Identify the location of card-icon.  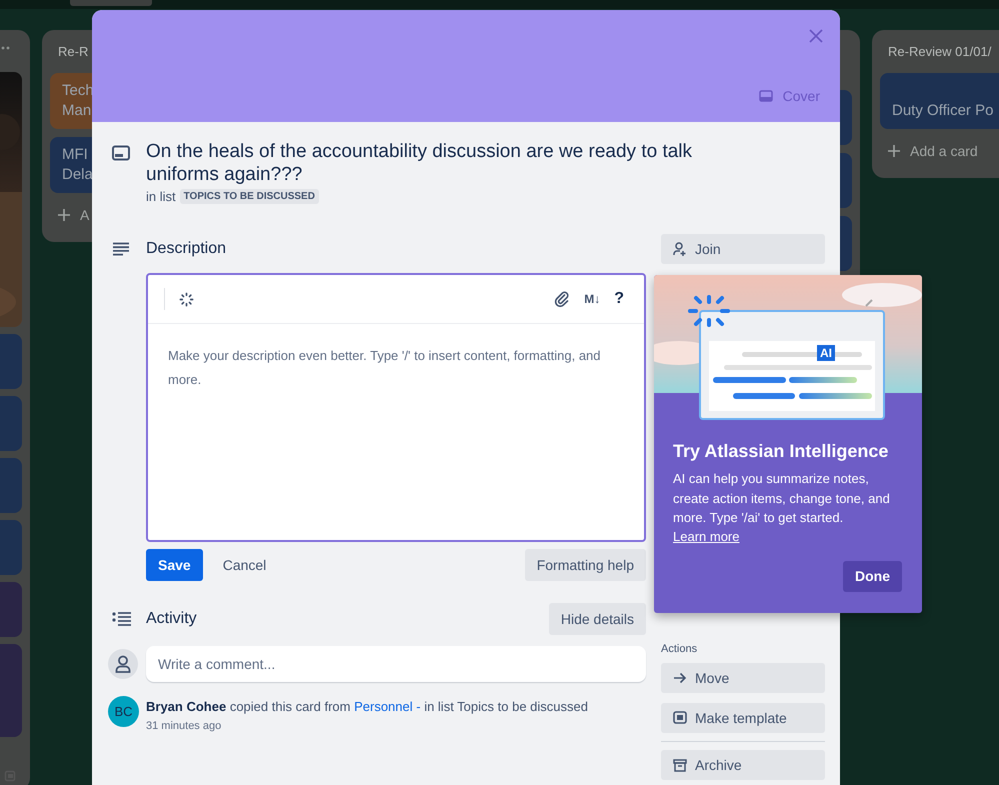
(121, 153).